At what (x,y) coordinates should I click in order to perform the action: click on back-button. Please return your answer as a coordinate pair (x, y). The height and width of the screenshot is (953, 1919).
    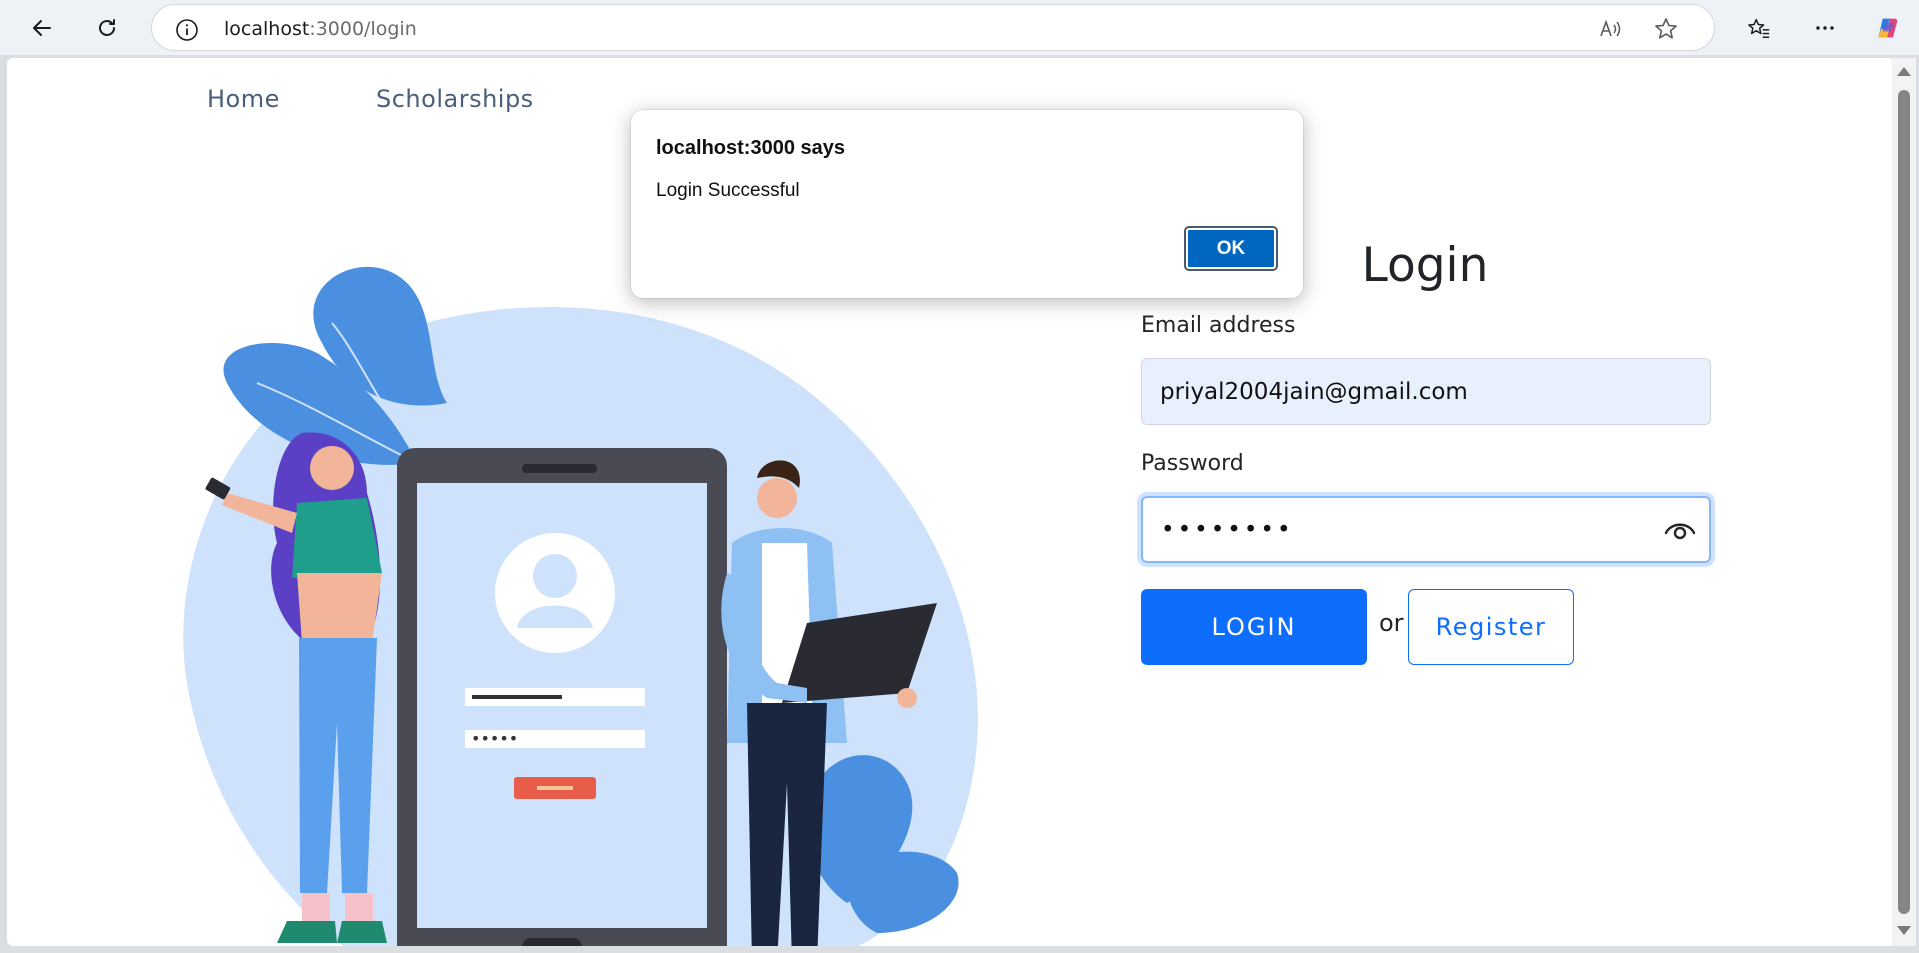
    Looking at the image, I should click on (42, 28).